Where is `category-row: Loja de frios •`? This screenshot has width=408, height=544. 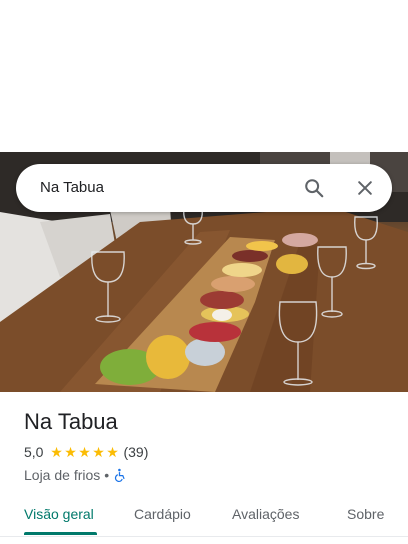
category-row: Loja de frios • is located at coordinates (209, 475).